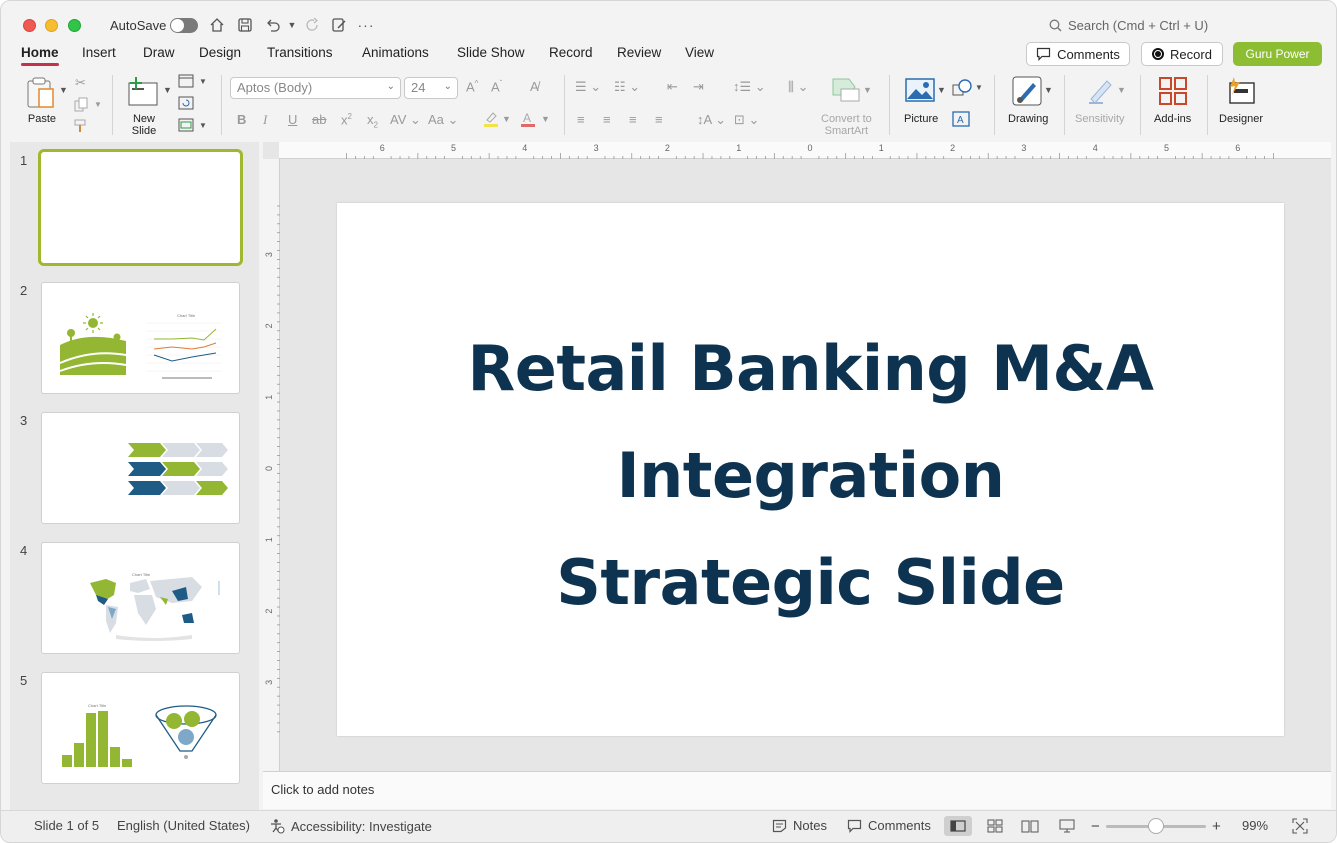 The width and height of the screenshot is (1337, 843). What do you see at coordinates (534, 86) in the screenshot?
I see `clear-formatting-icon: A̸` at bounding box center [534, 86].